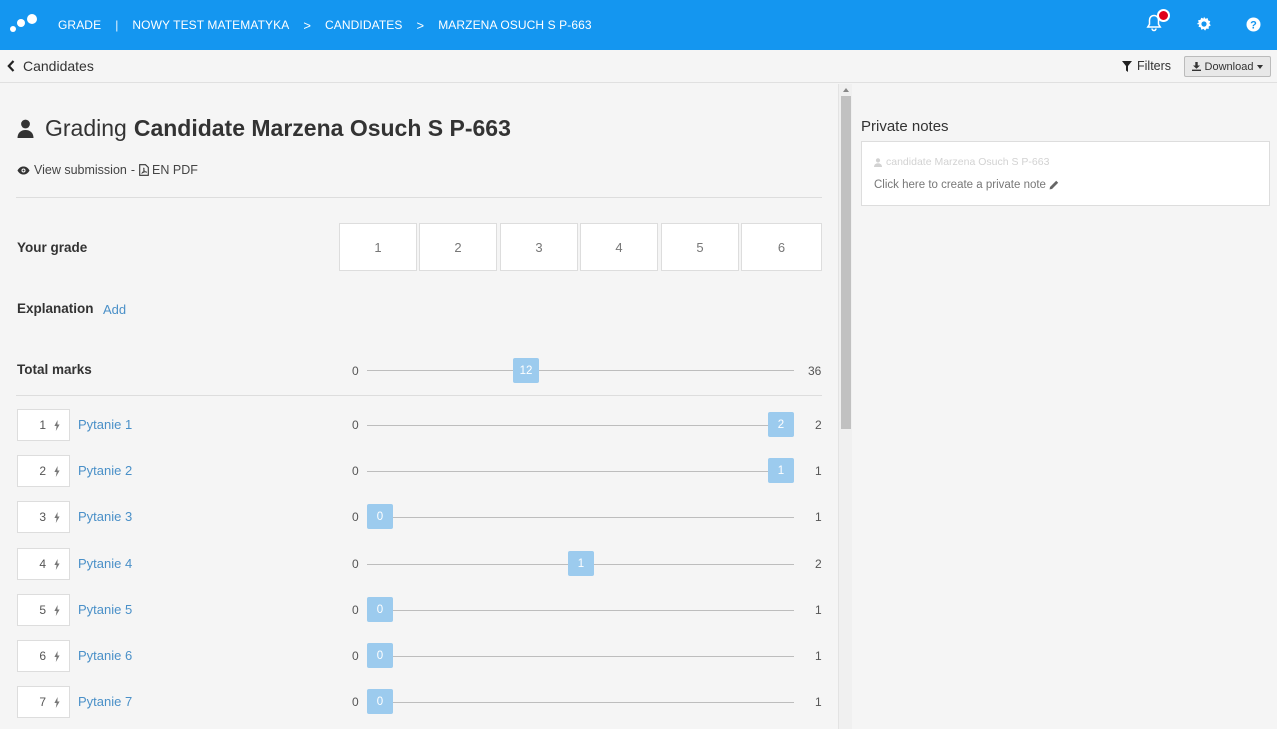  Describe the element at coordinates (781, 247) in the screenshot. I see `grade-option-6: 6` at that location.